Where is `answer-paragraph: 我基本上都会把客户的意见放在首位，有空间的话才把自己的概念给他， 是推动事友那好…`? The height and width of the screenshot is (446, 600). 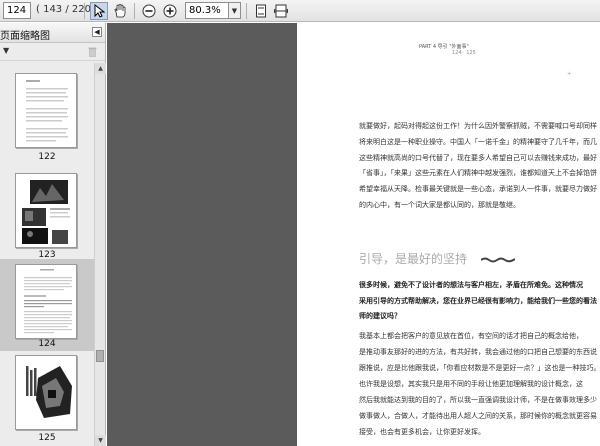 answer-paragraph: 我基本上都会把客户的意见放在首位，有空间的话才把自己的概念给他， 是推动事友那好… is located at coordinates (478, 384).